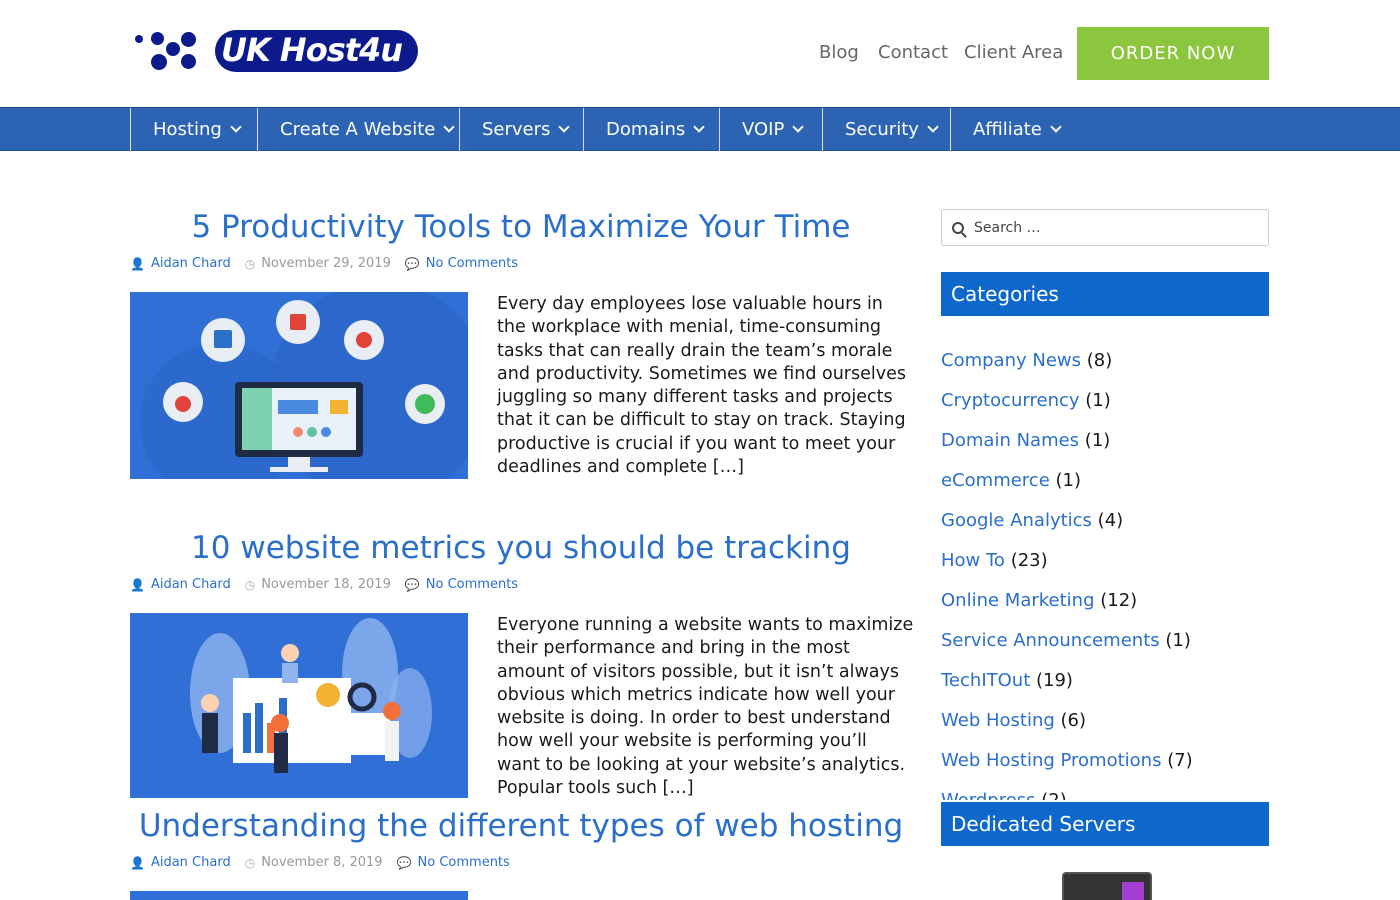 Image resolution: width=1400 pixels, height=900 pixels. I want to click on logo-dots-icon, so click(168, 51).